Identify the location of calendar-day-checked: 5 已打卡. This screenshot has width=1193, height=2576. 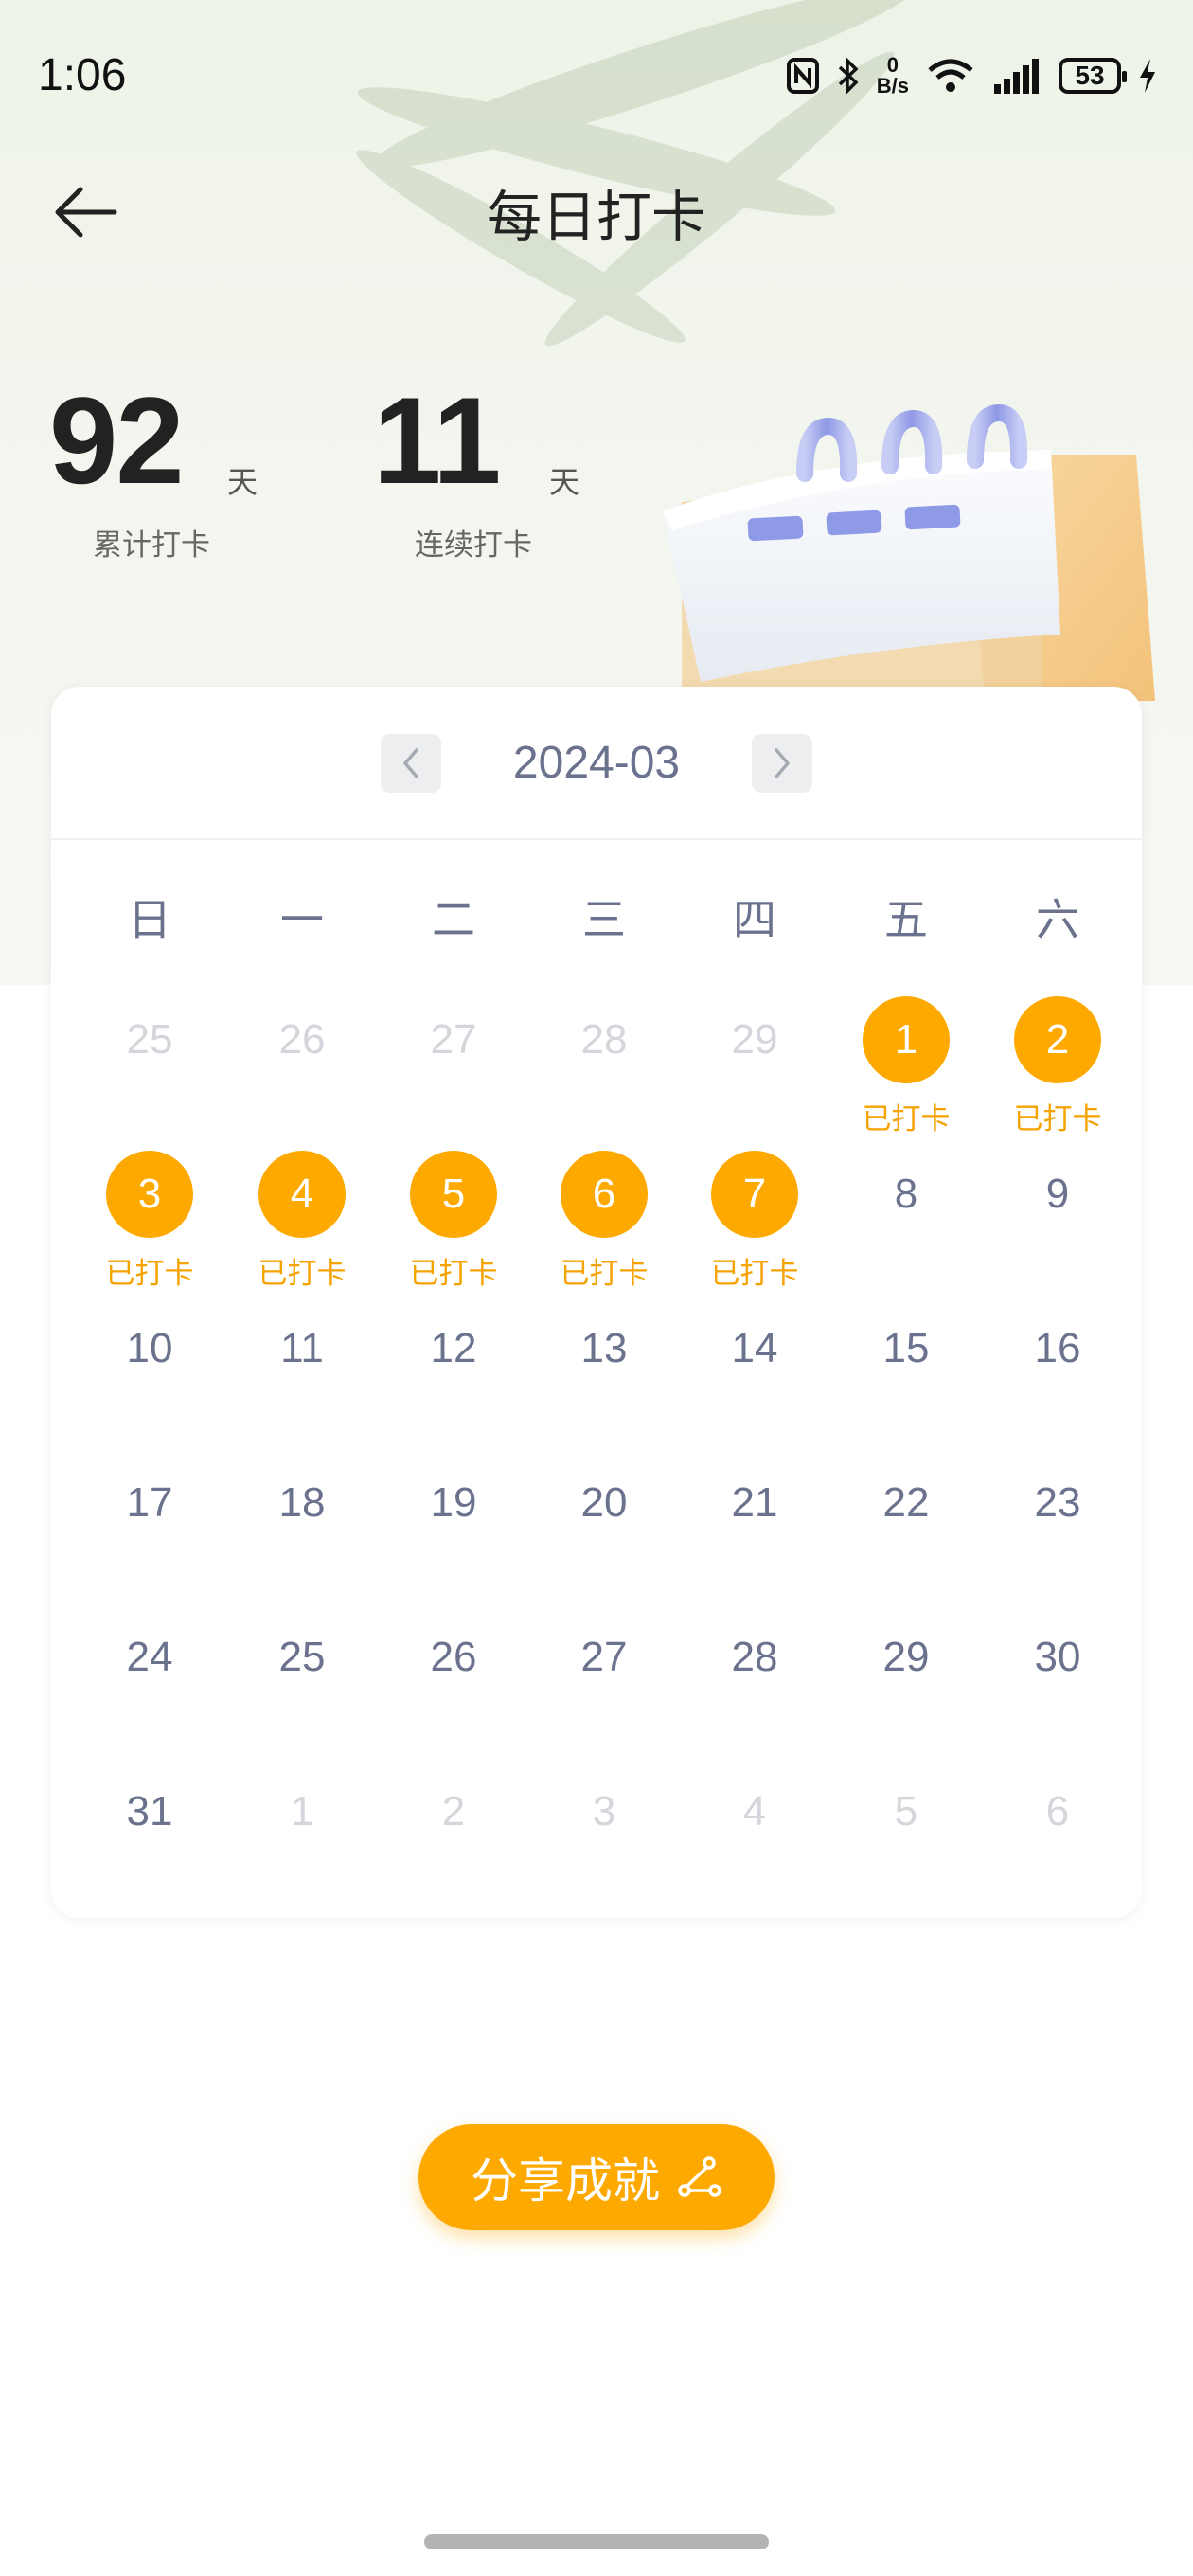
(453, 1221).